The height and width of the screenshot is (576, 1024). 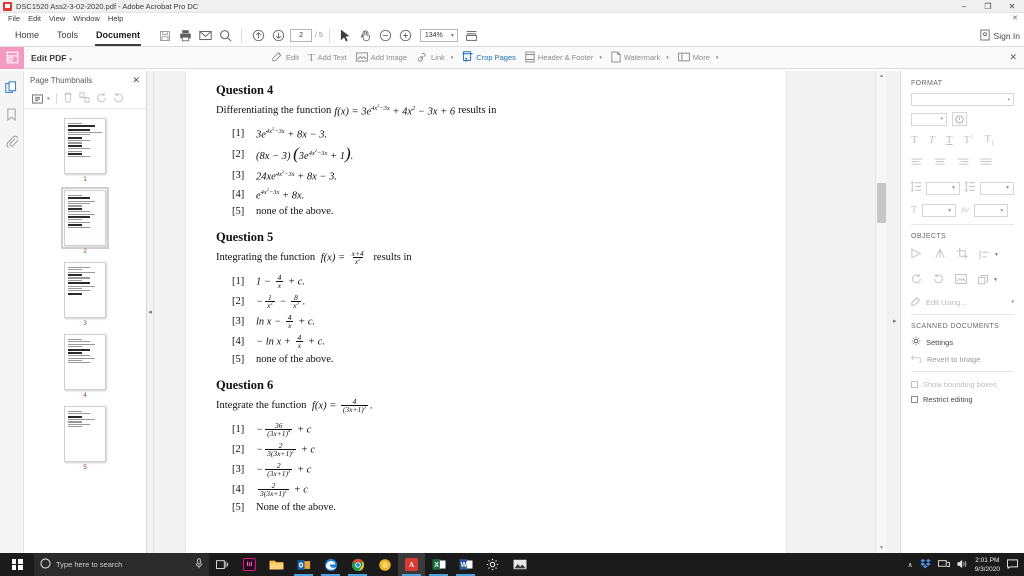 What do you see at coordinates (938, 280) in the screenshot?
I see `rotate-cw-icon` at bounding box center [938, 280].